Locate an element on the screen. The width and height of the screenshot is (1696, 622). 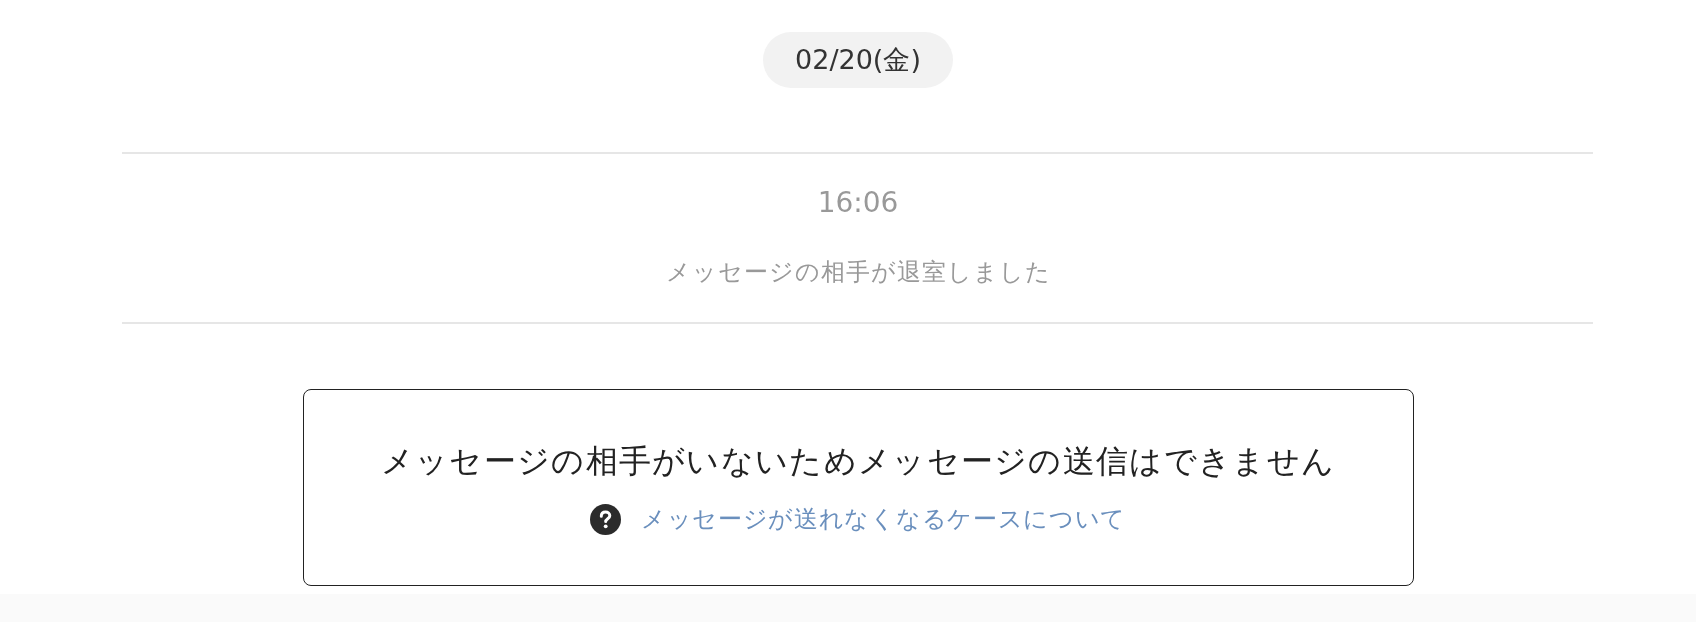
event-message: メッセージの相手が退室しました is located at coordinates (858, 272).